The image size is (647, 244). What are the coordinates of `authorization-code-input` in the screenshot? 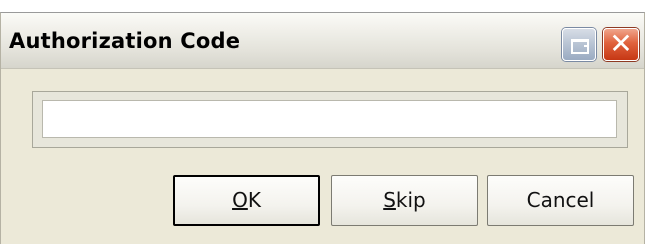 It's located at (329, 119).